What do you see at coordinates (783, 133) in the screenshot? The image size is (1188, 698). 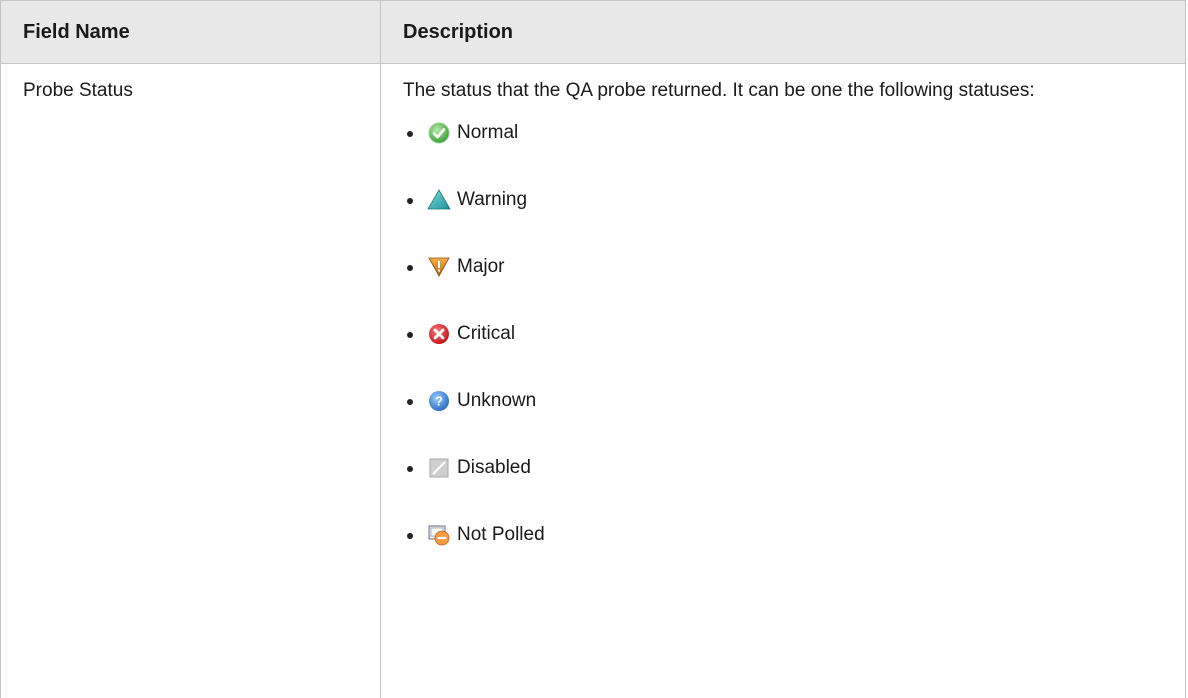 I see `status-item-normal: Normal` at bounding box center [783, 133].